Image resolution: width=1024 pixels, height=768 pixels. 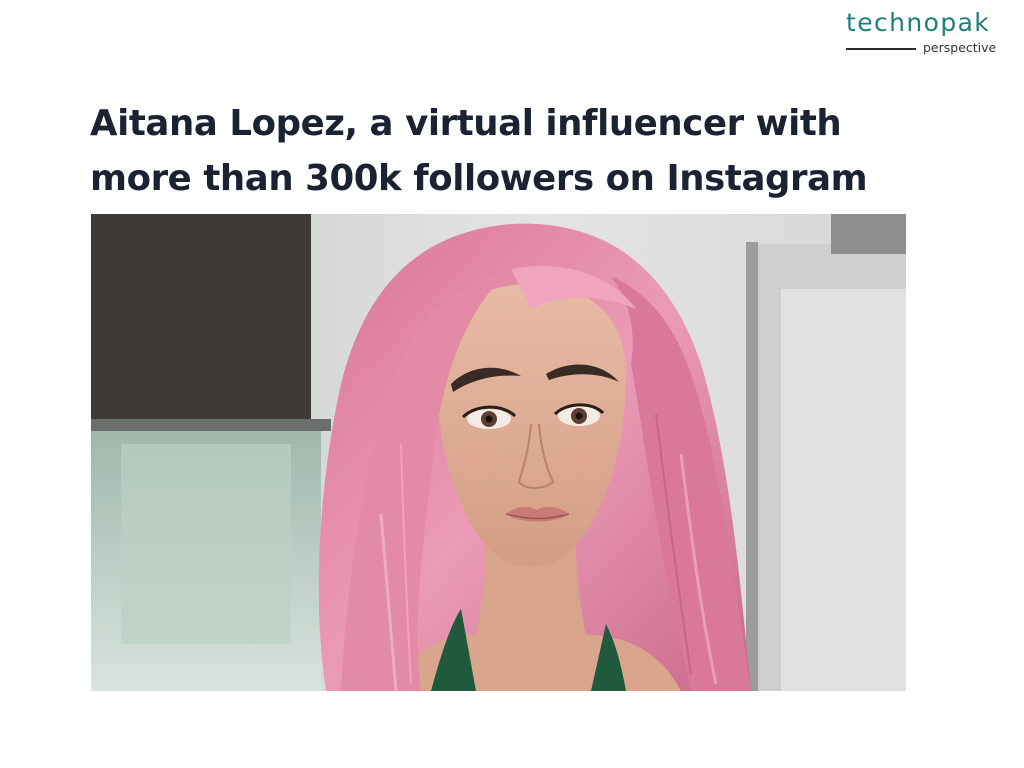 I want to click on brand-logo: technopak perspective, so click(x=926, y=33).